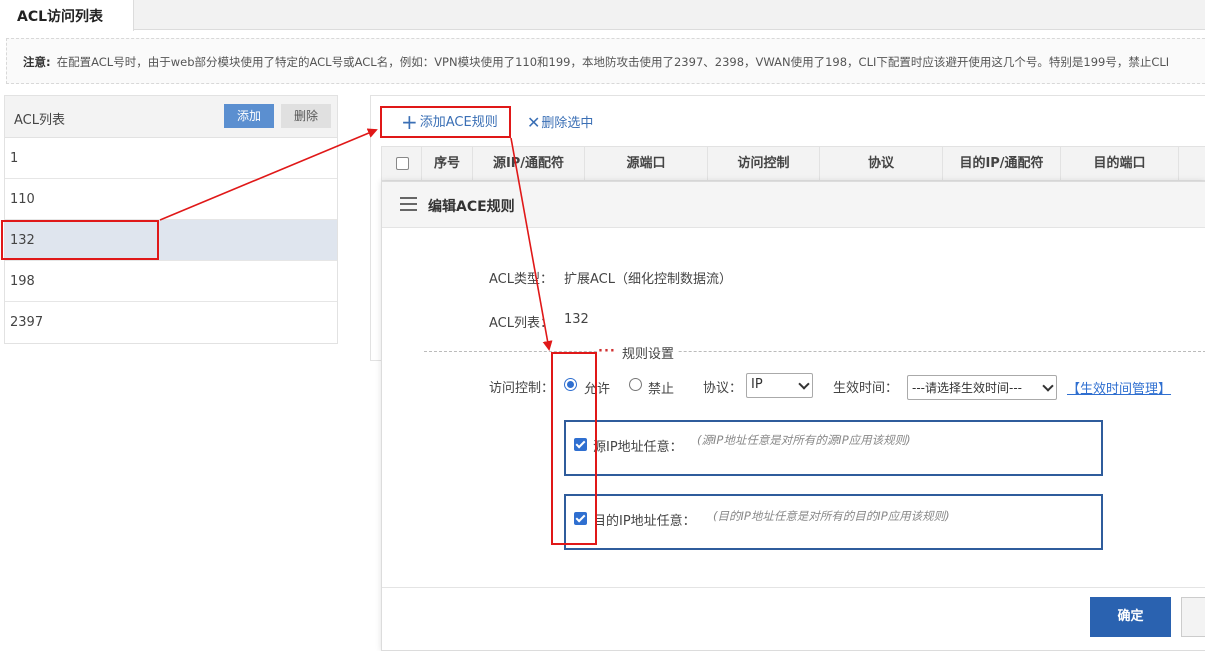 The width and height of the screenshot is (1205, 651). What do you see at coordinates (521, 279) in the screenshot?
I see `acl-type-label: ACL类型：` at bounding box center [521, 279].